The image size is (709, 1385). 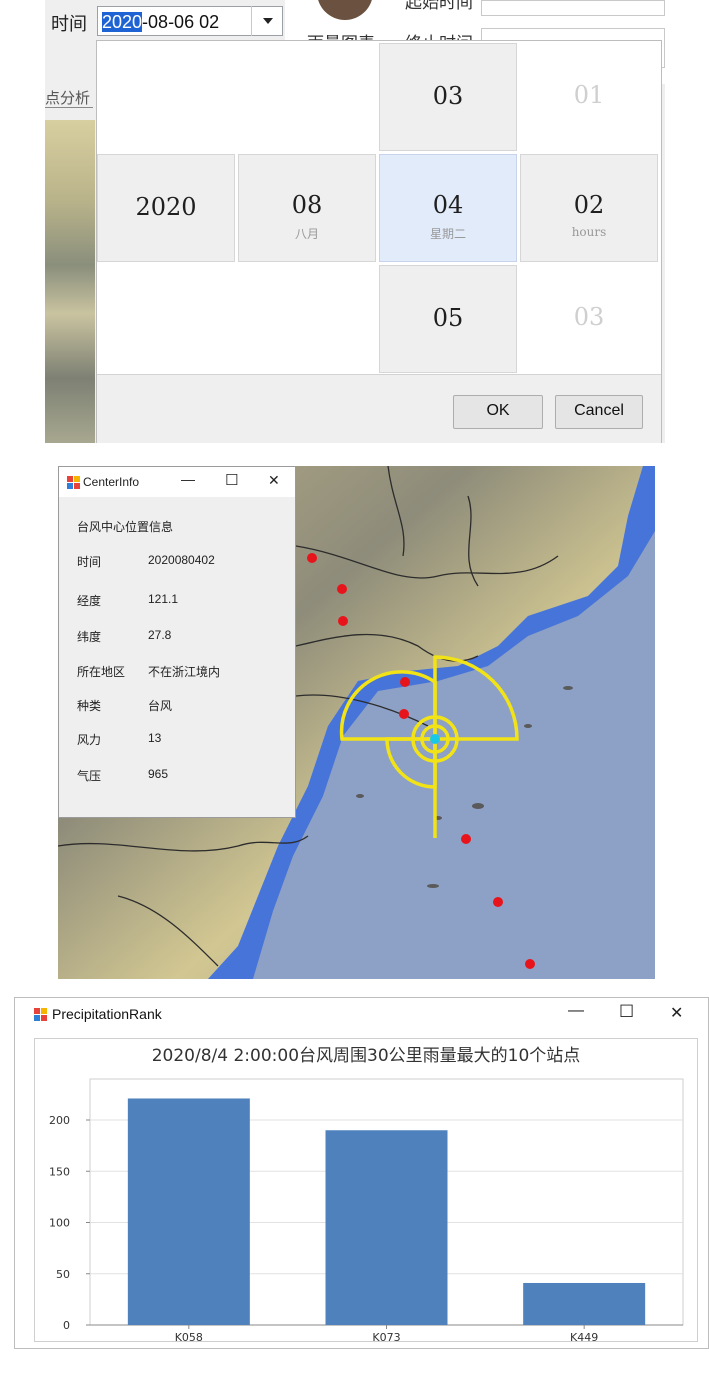 What do you see at coordinates (89, 706) in the screenshot?
I see `info-label-type: 种类` at bounding box center [89, 706].